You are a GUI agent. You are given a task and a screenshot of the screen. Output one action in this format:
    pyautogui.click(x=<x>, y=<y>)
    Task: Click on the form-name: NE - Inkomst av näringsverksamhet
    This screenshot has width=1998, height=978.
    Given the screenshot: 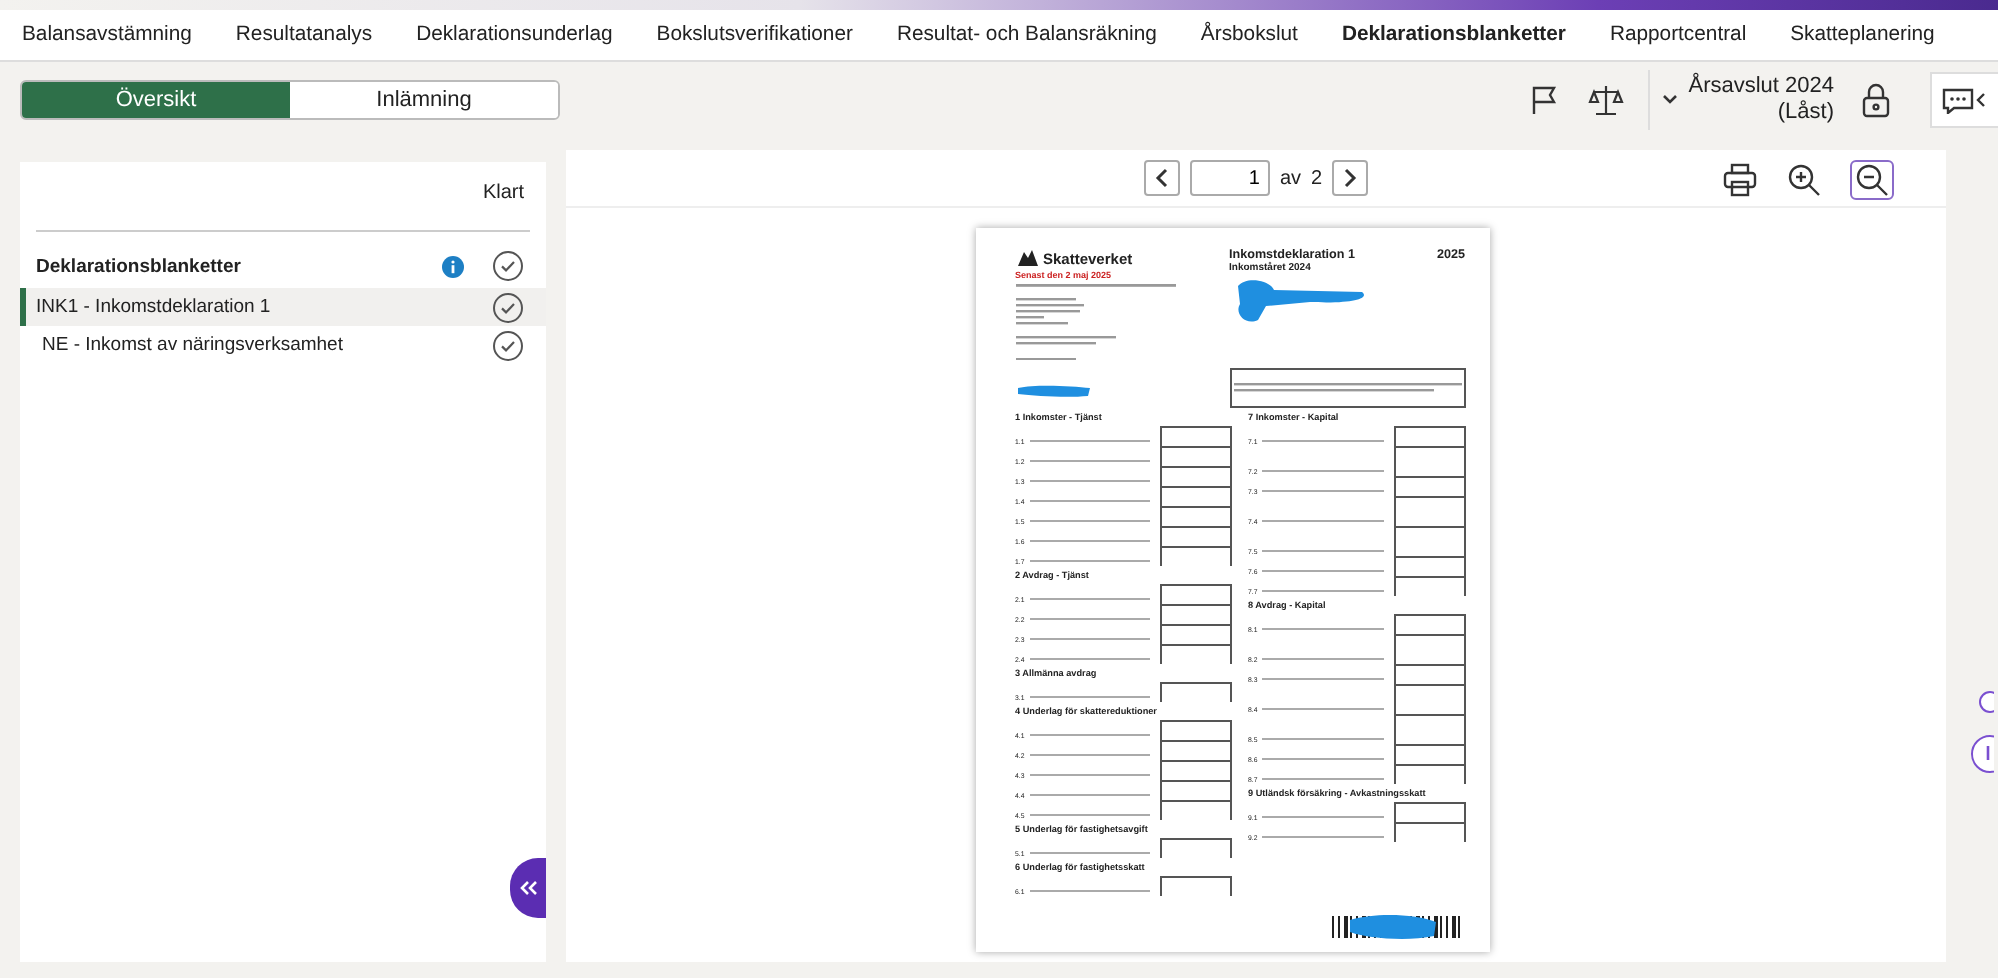 What is the action you would take?
    pyautogui.click(x=192, y=345)
    